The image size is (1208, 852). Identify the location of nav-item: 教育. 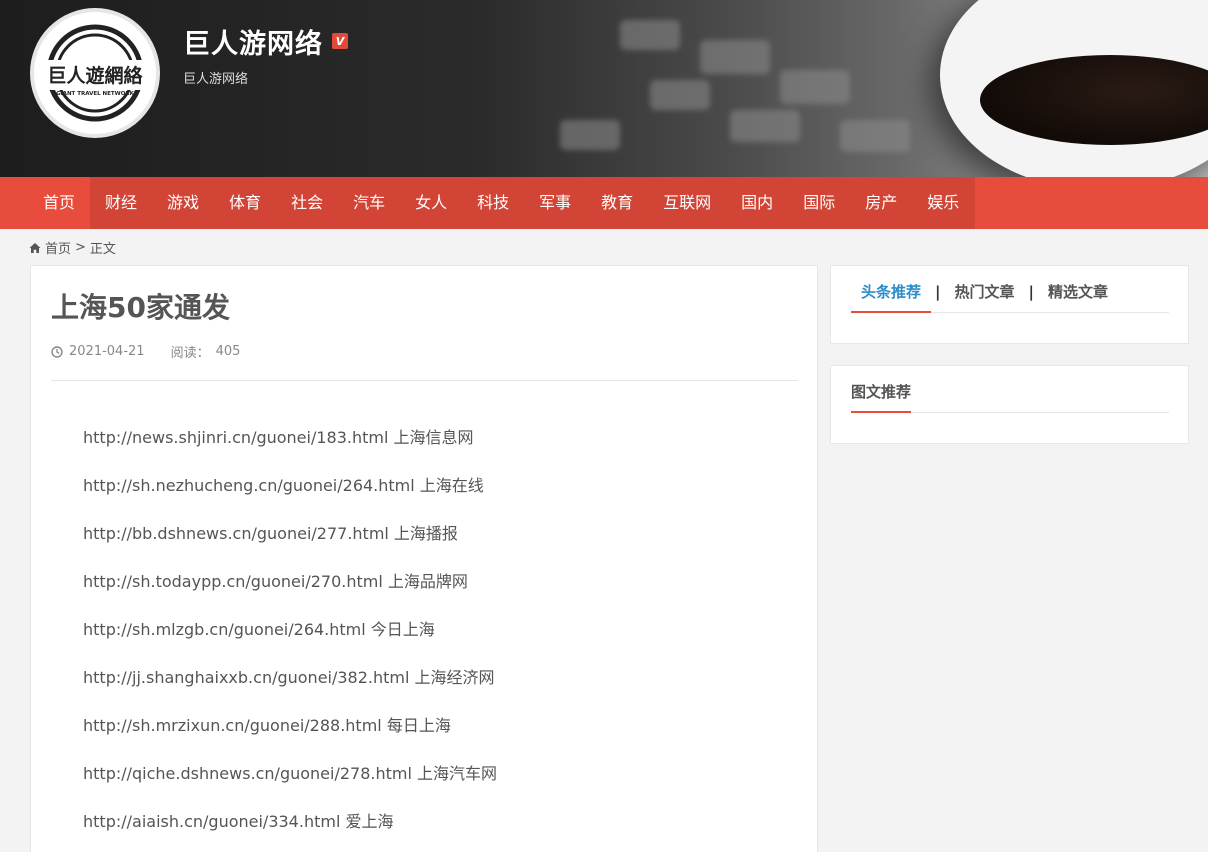
(617, 203).